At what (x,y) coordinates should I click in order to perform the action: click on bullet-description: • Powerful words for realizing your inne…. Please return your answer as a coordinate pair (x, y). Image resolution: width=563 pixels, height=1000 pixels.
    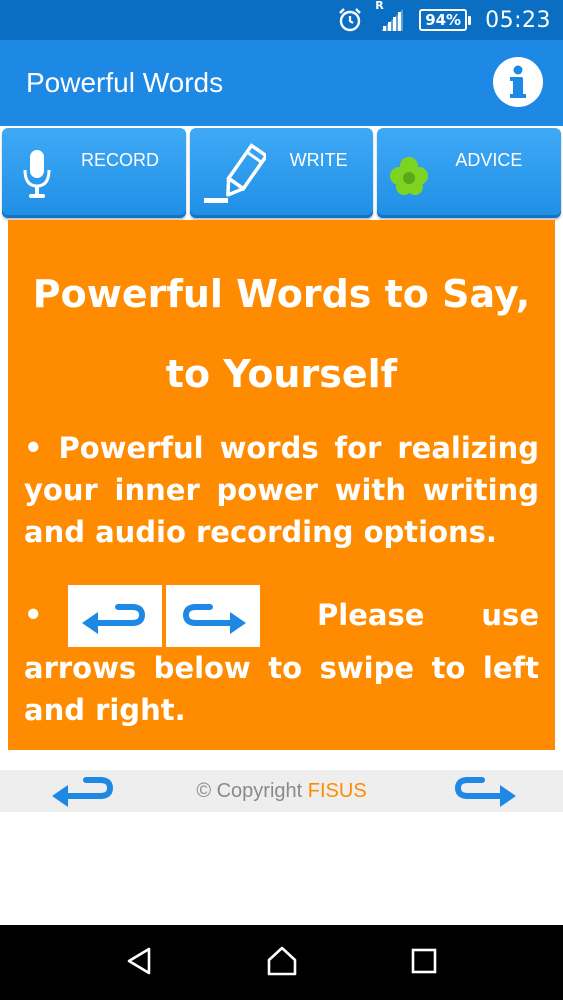
    Looking at the image, I should click on (281, 490).